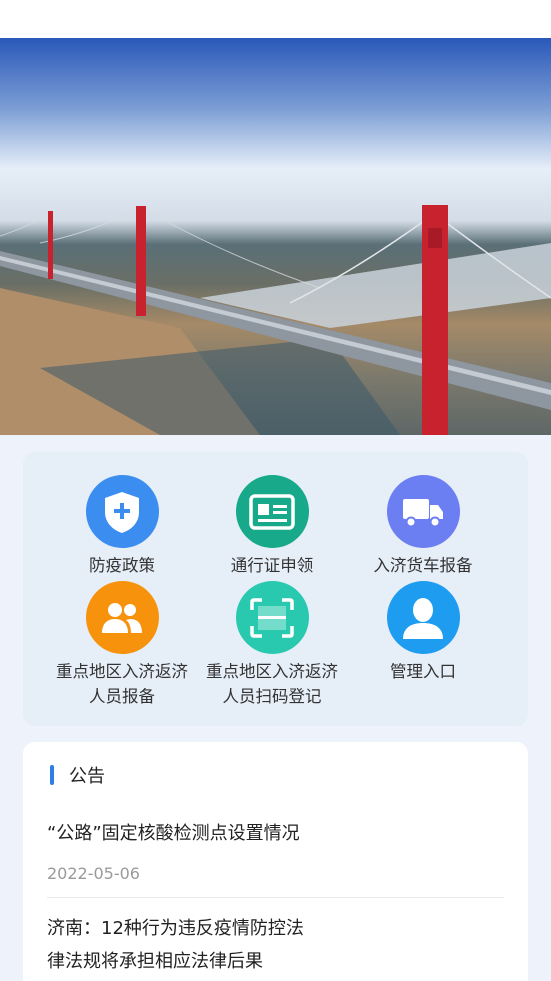  Describe the element at coordinates (272, 511) in the screenshot. I see `id-card-icon` at that location.